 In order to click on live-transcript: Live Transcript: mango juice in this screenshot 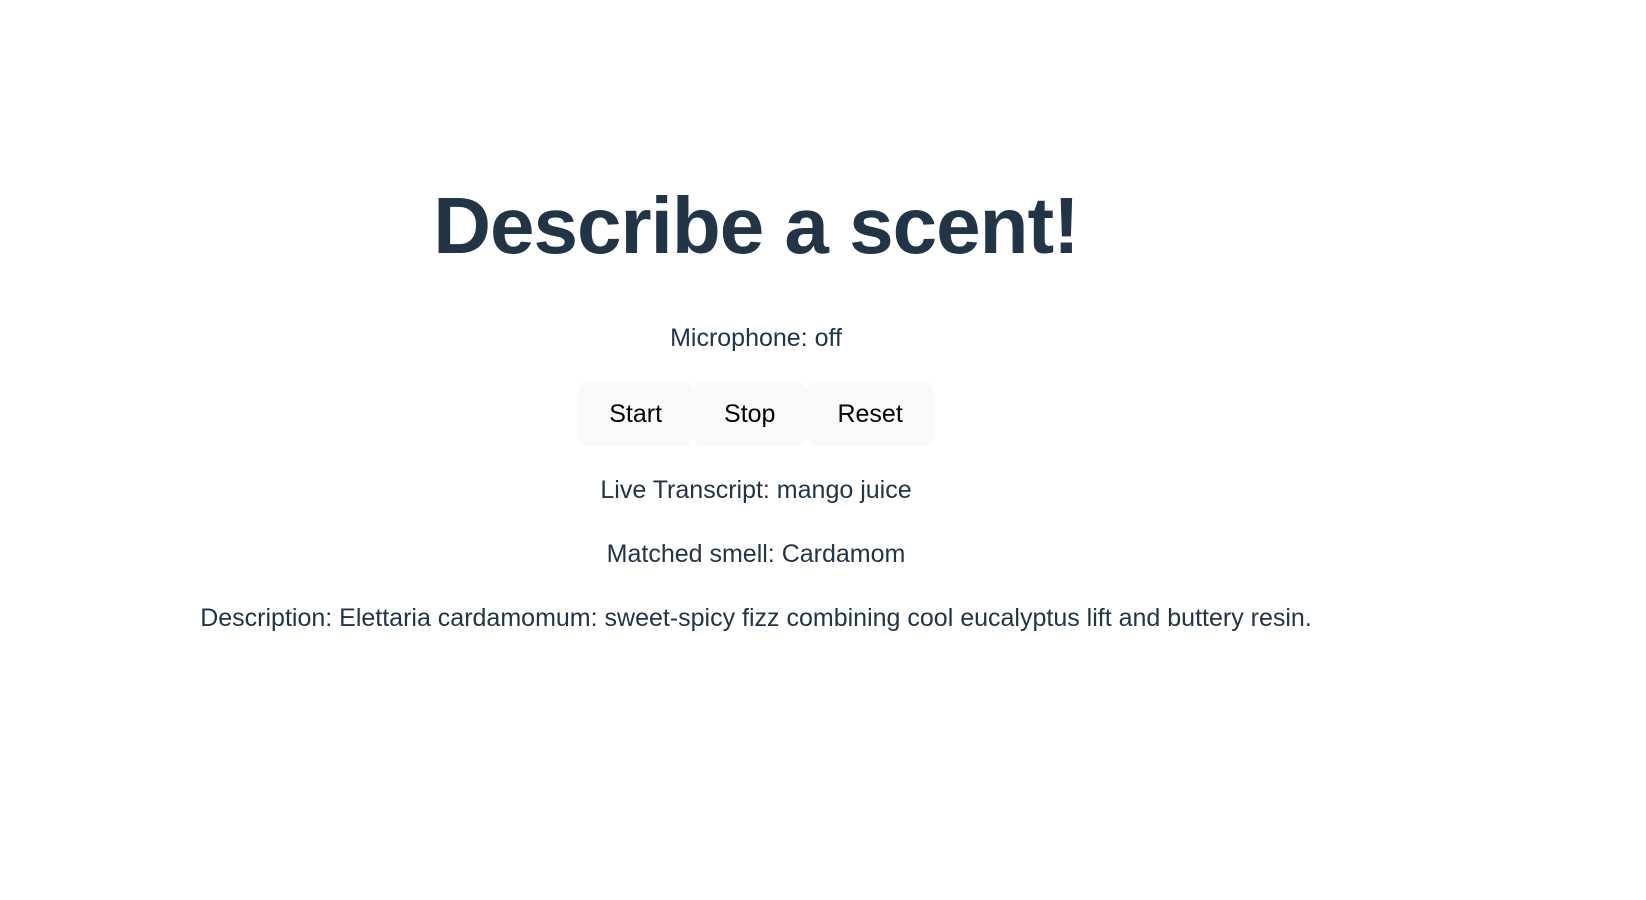, I will do `click(756, 490)`.